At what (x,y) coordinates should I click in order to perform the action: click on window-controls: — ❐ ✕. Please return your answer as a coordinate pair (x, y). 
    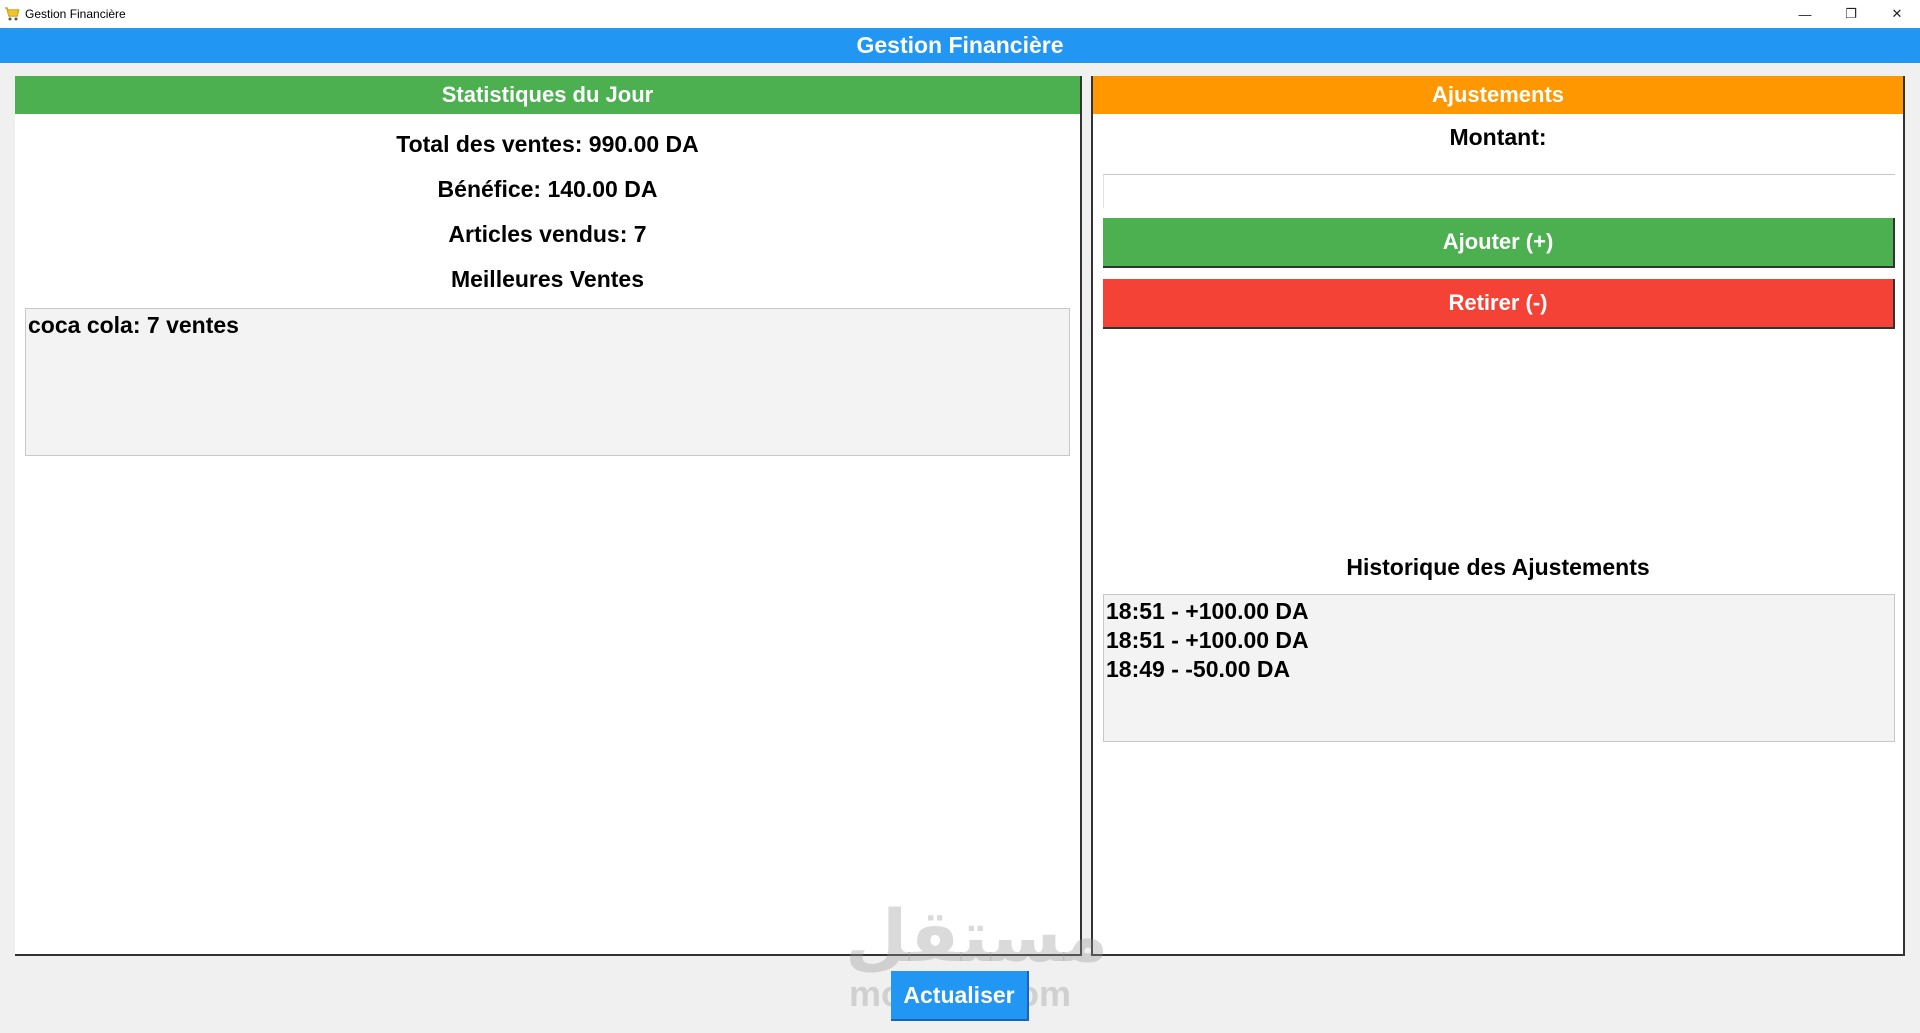
    Looking at the image, I should click on (1851, 14).